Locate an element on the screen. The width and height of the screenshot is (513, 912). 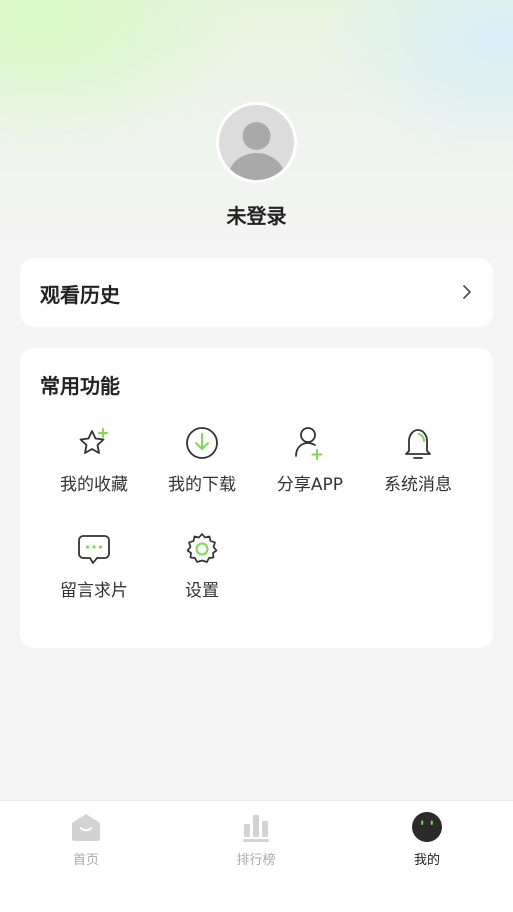
favorites-button: 我的收藏 is located at coordinates (94, 459).